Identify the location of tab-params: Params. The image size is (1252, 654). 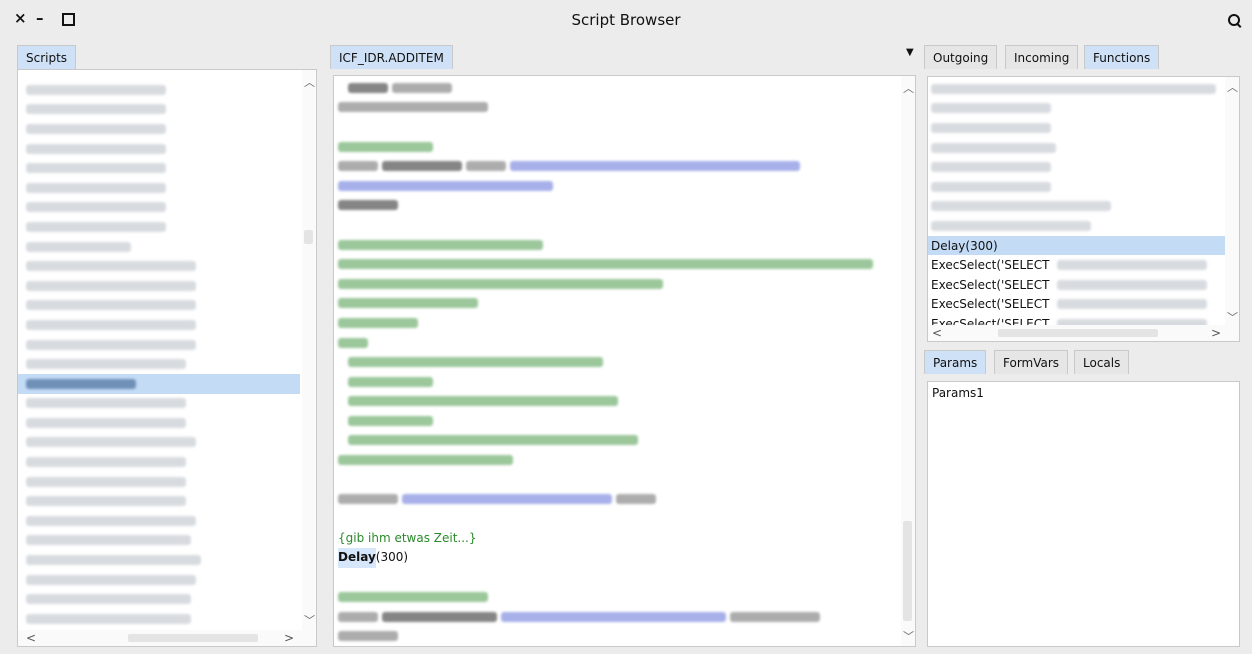
(955, 362).